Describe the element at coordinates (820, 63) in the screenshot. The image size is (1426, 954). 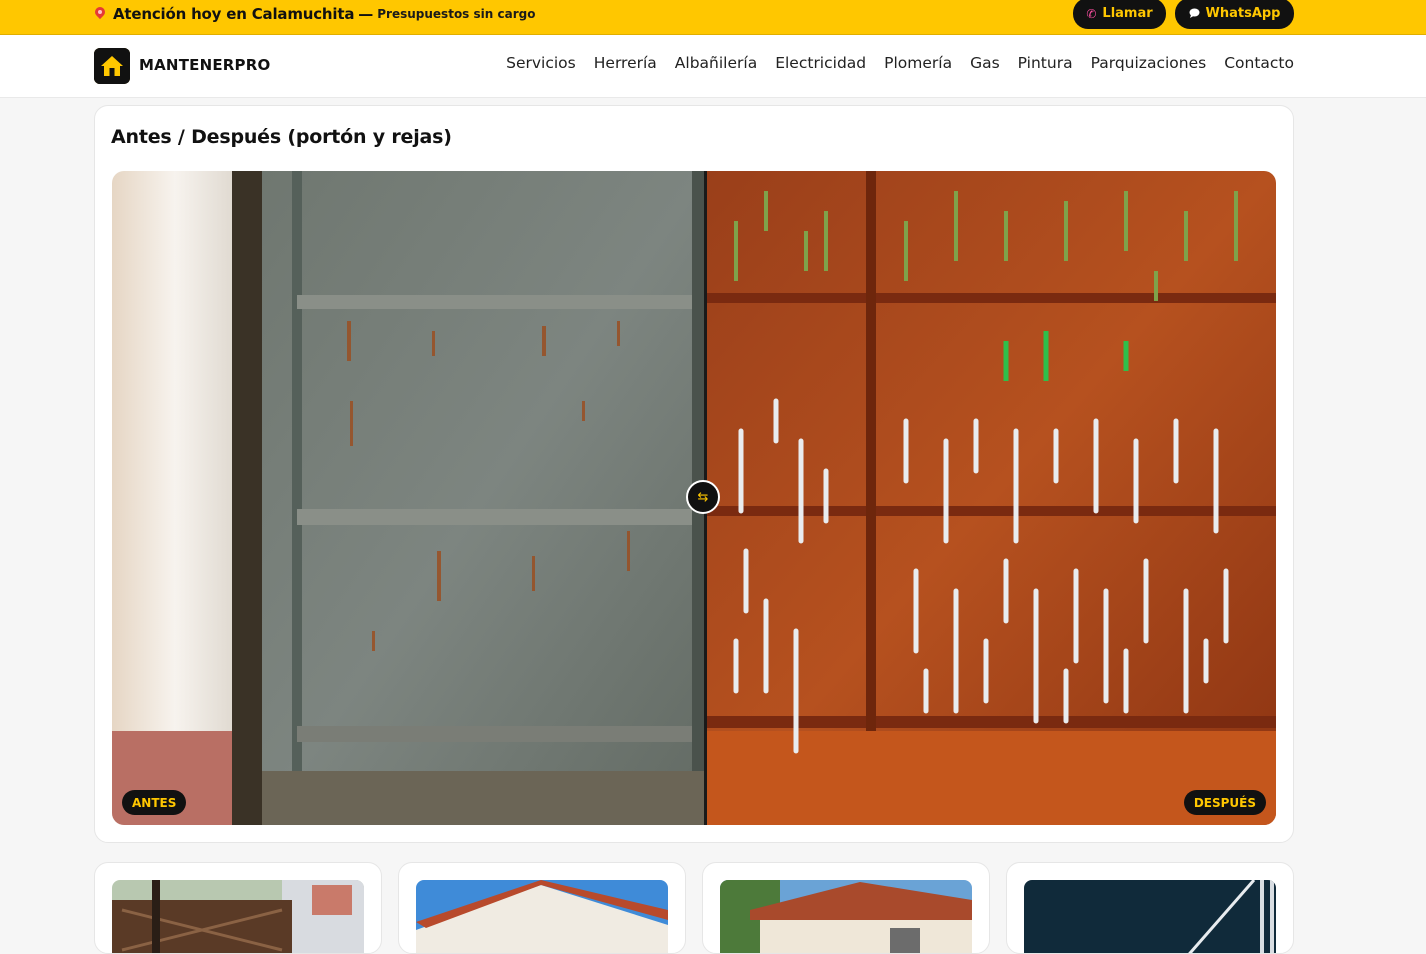
I see `menu-item-electricidad: Electricidad` at that location.